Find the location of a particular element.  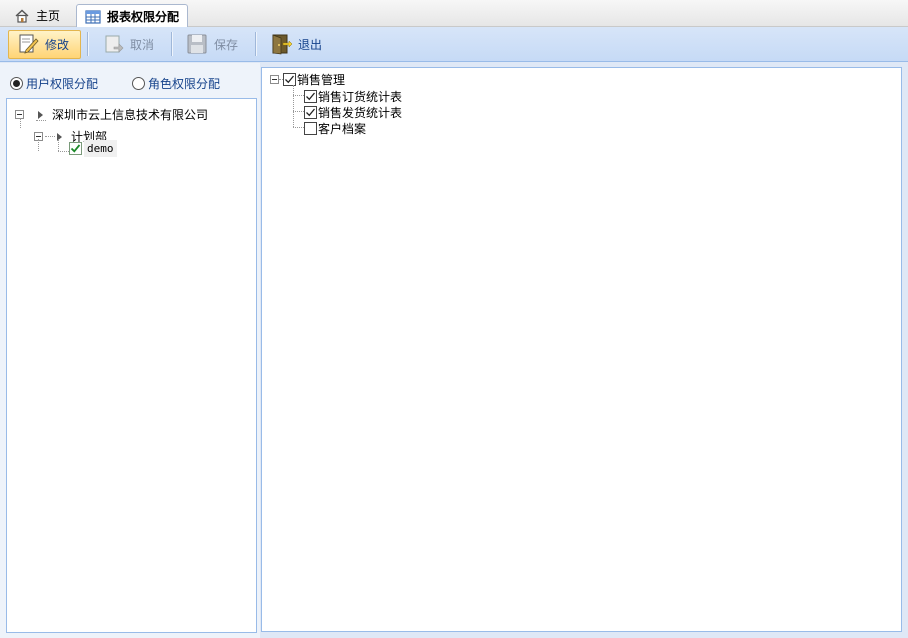

tree-node-user: demo is located at coordinates (93, 148).